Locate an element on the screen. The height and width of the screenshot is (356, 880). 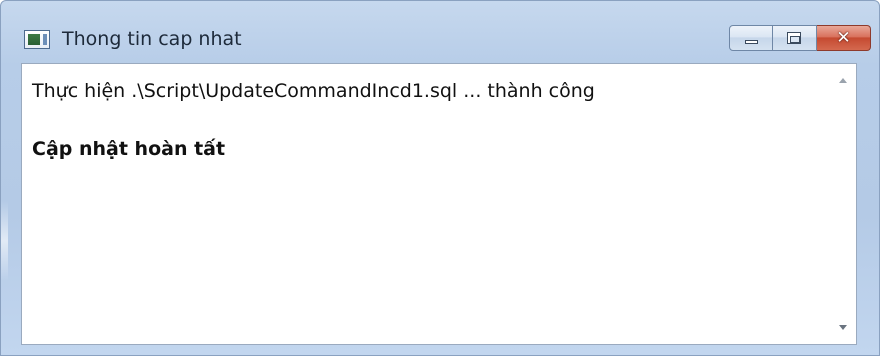
maximize-button is located at coordinates (795, 38).